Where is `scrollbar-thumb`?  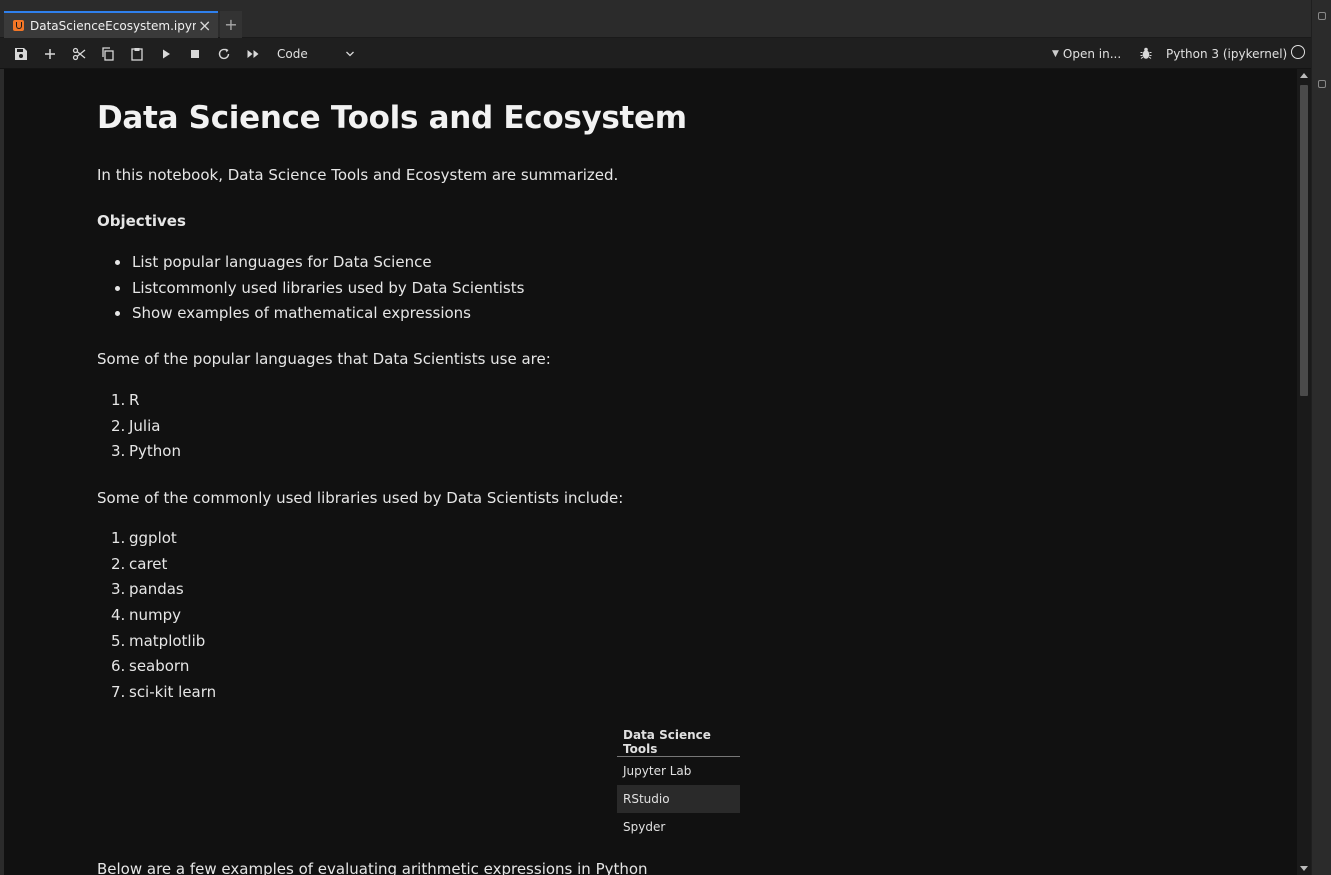 scrollbar-thumb is located at coordinates (1304, 240).